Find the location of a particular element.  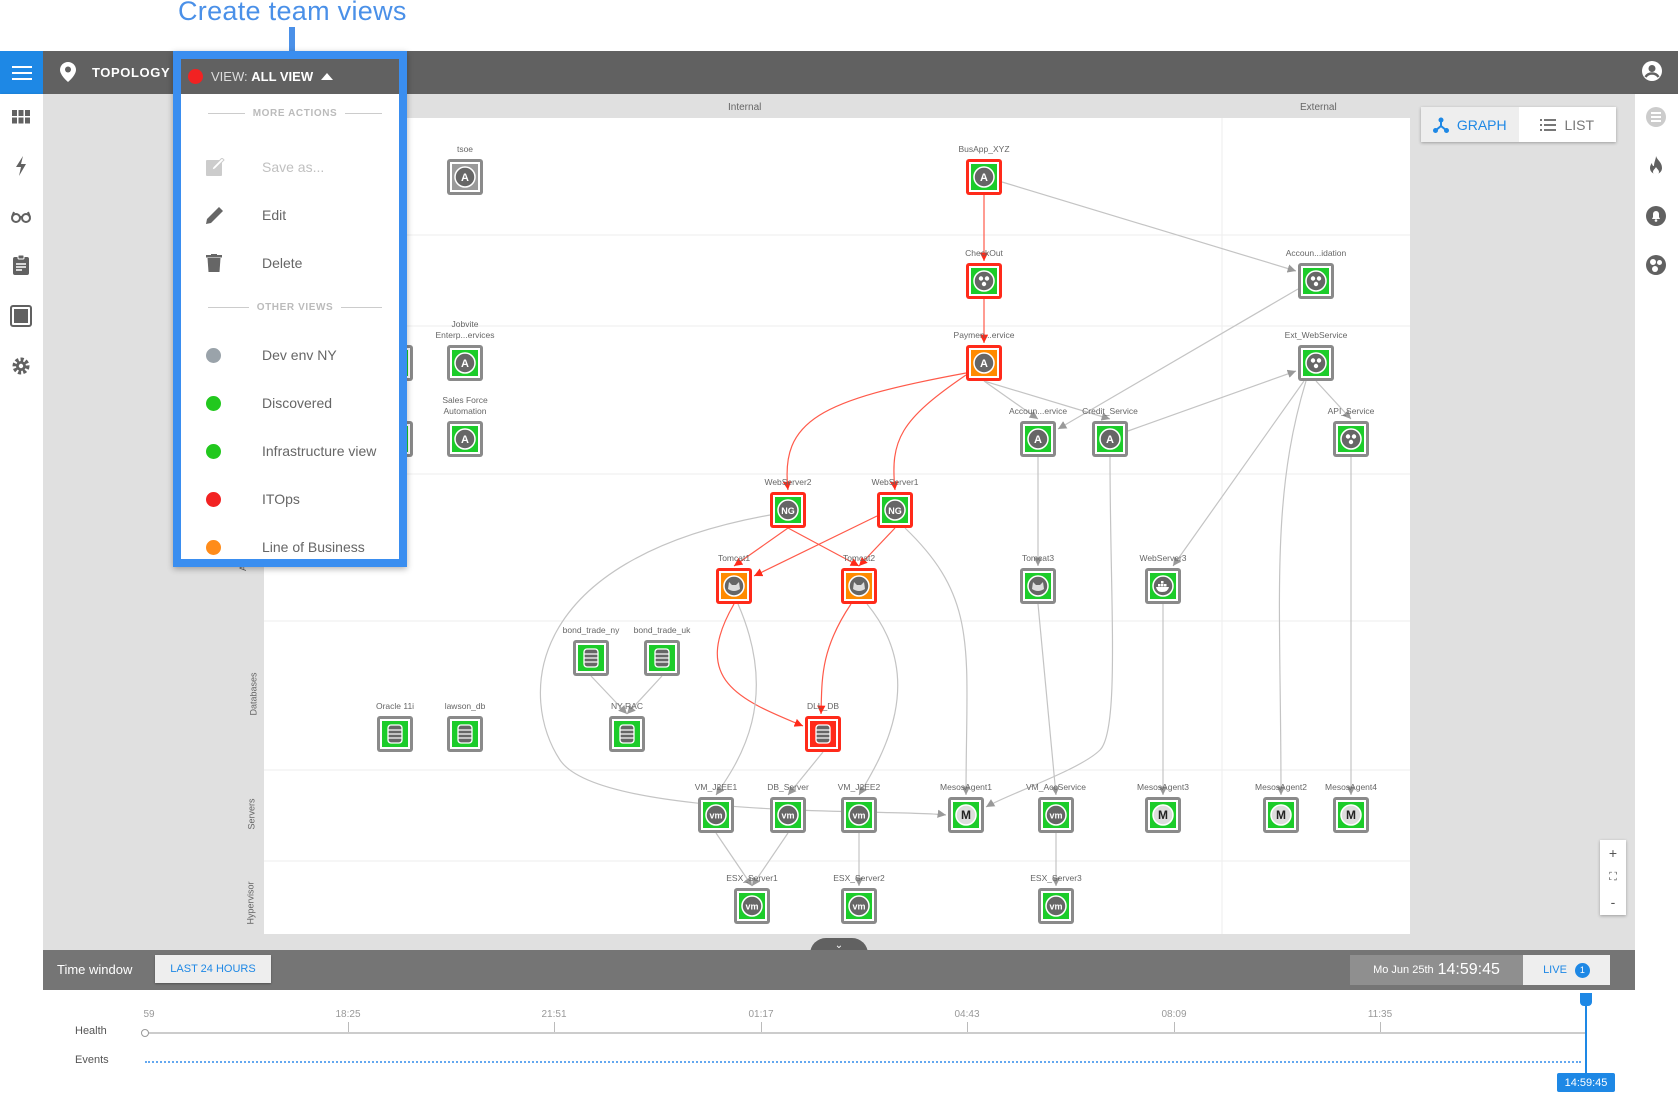

more-actions-label: MORE ACTIONS is located at coordinates (295, 113).